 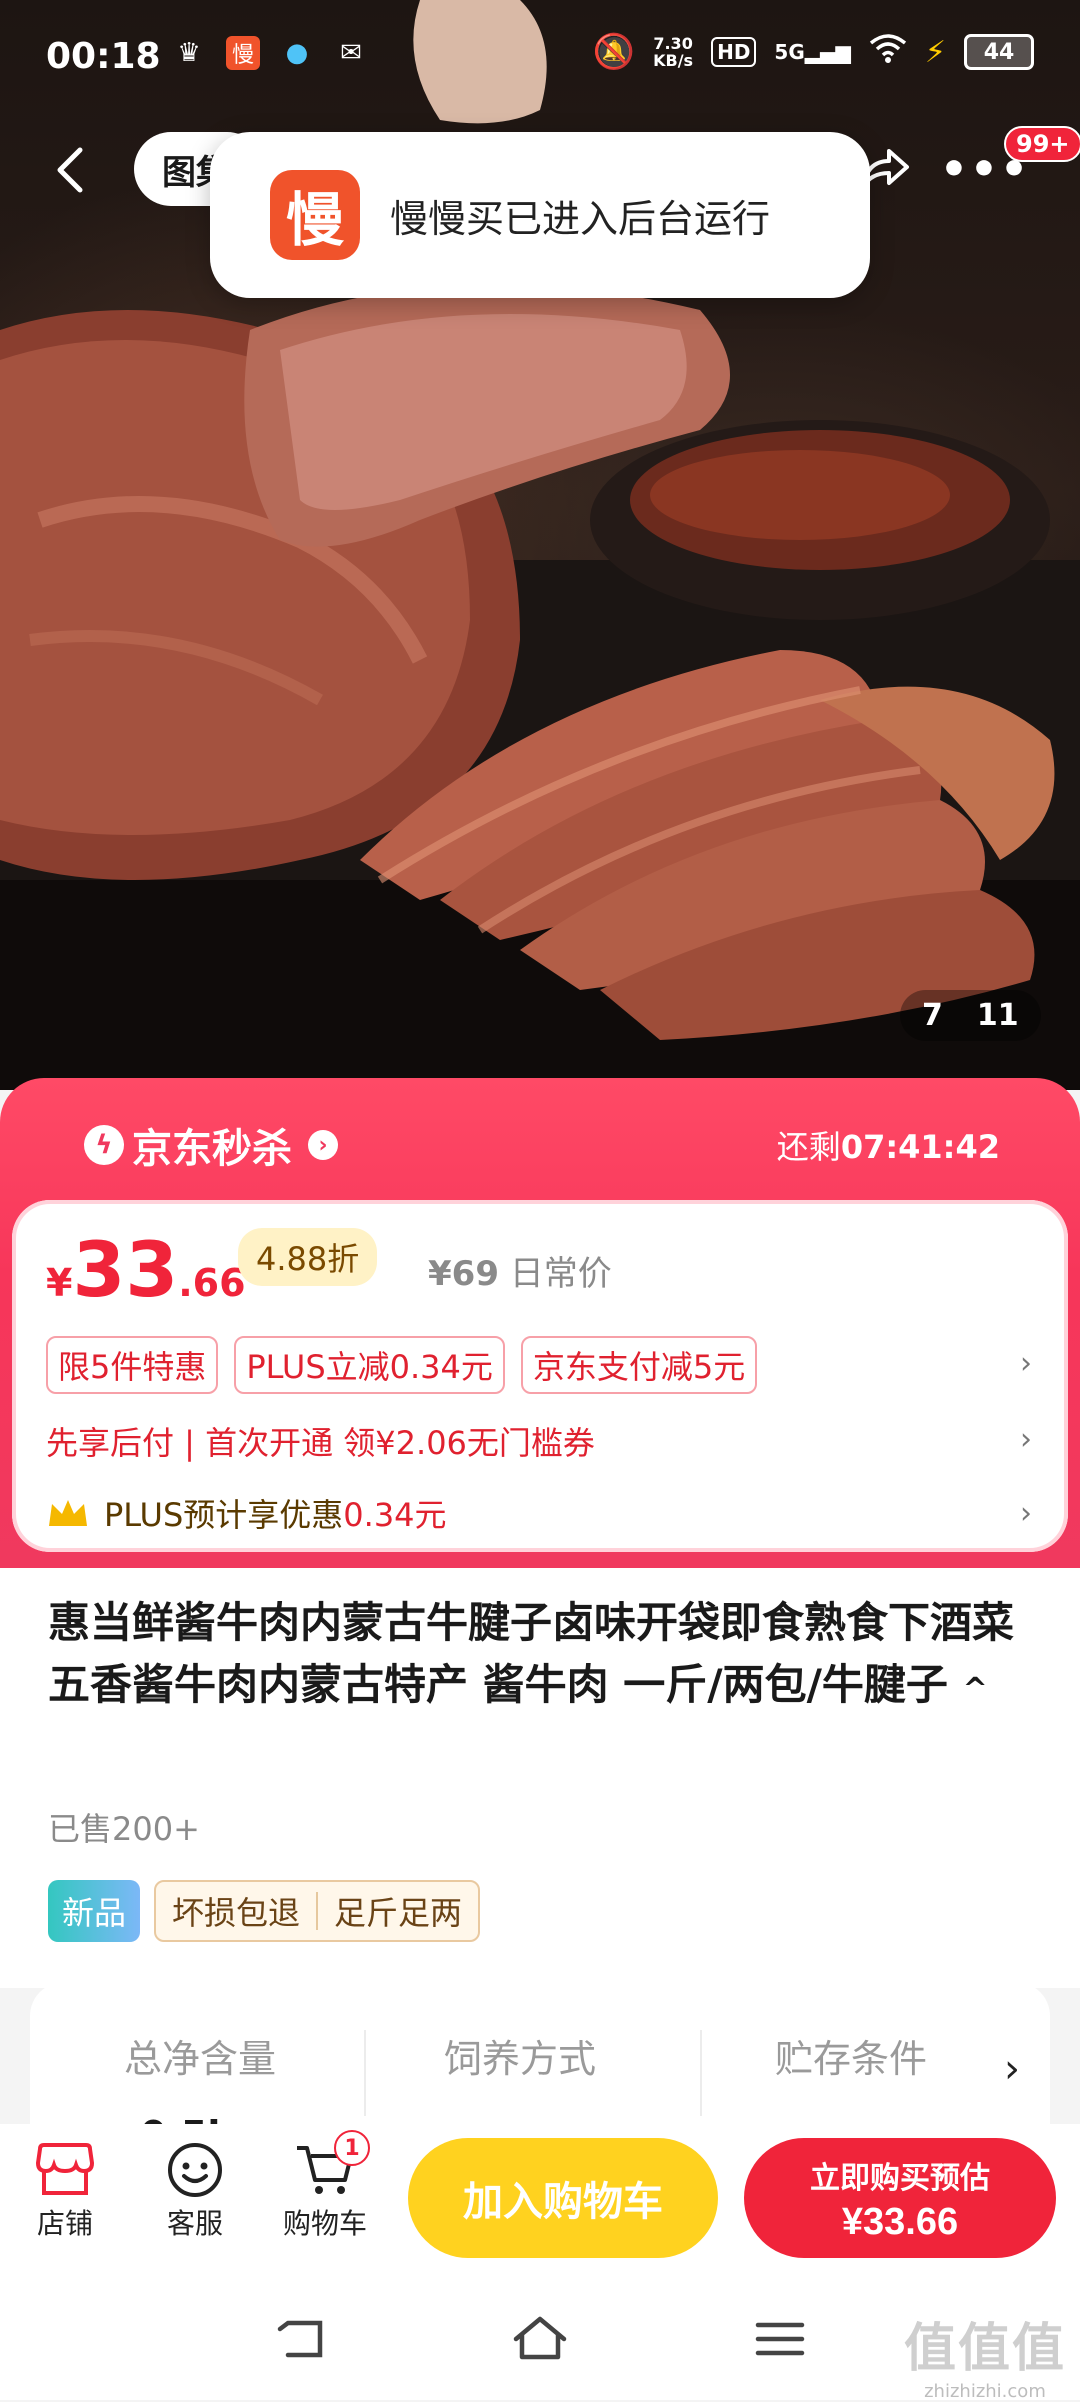 What do you see at coordinates (308, 1257) in the screenshot?
I see `discount-badge: 4.88折` at bounding box center [308, 1257].